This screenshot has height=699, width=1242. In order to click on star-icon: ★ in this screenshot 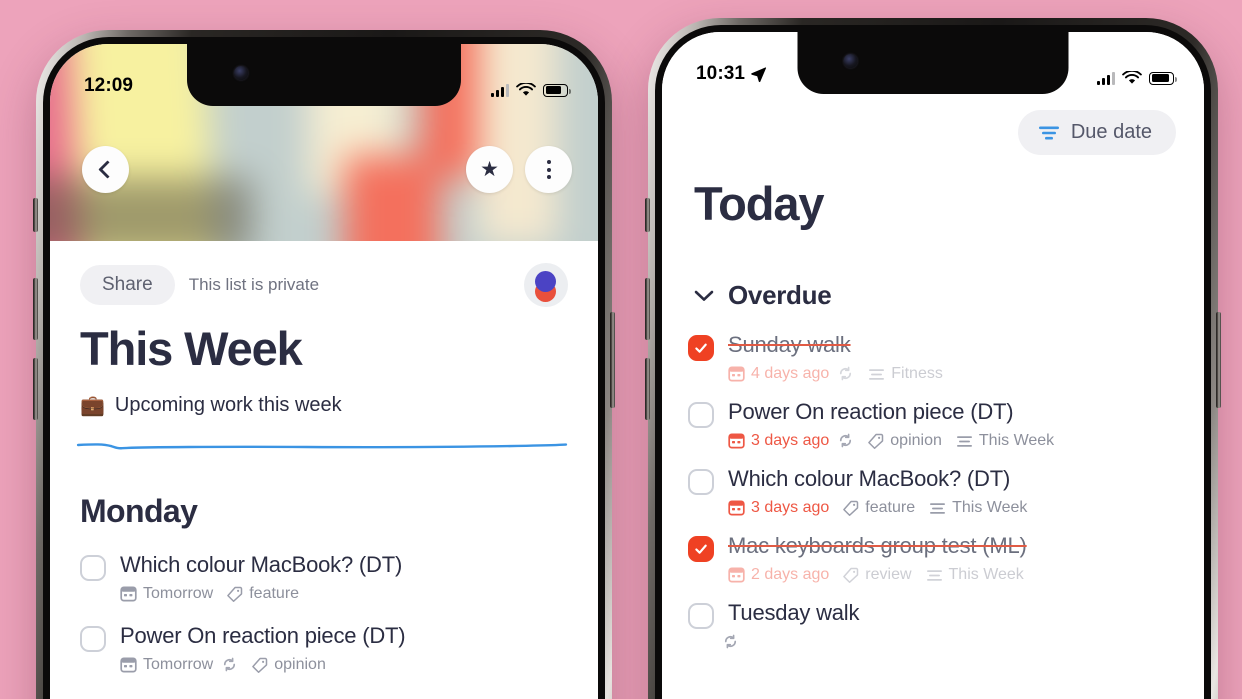, I will do `click(489, 169)`.